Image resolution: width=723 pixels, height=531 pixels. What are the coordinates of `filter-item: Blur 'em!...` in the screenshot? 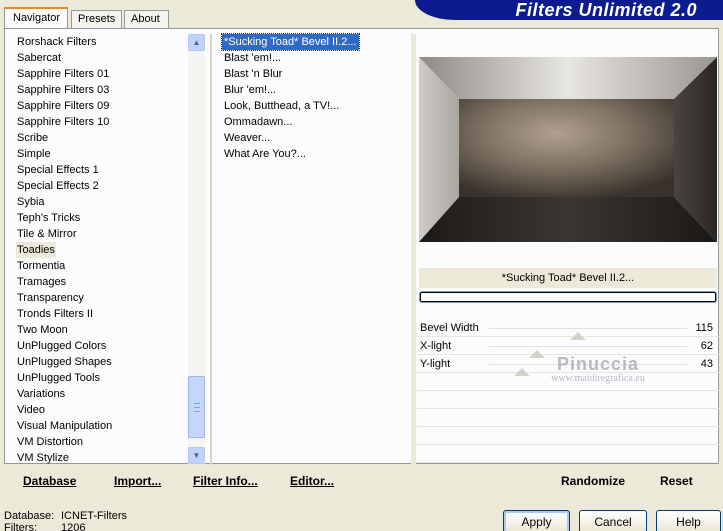 It's located at (250, 90).